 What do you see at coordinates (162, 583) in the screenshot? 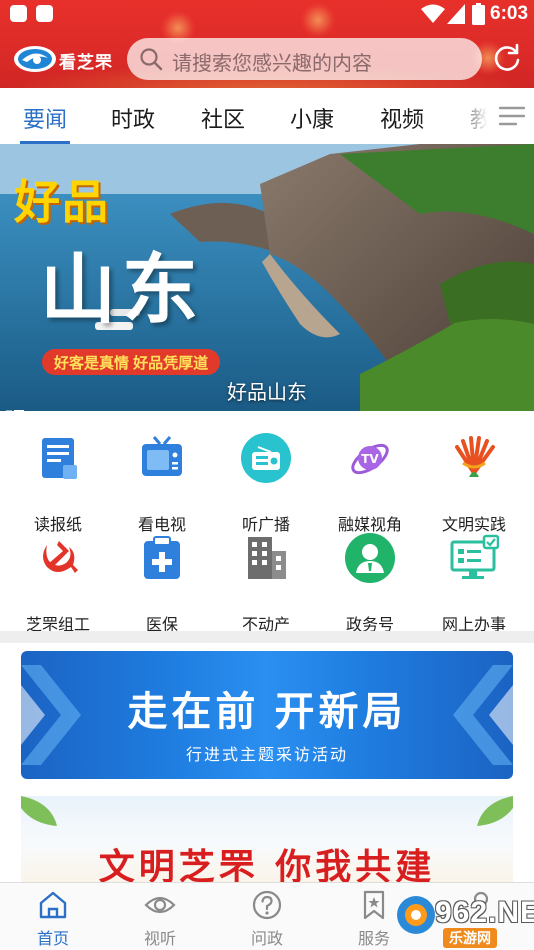
I see `grid-item-medical: 医保` at bounding box center [162, 583].